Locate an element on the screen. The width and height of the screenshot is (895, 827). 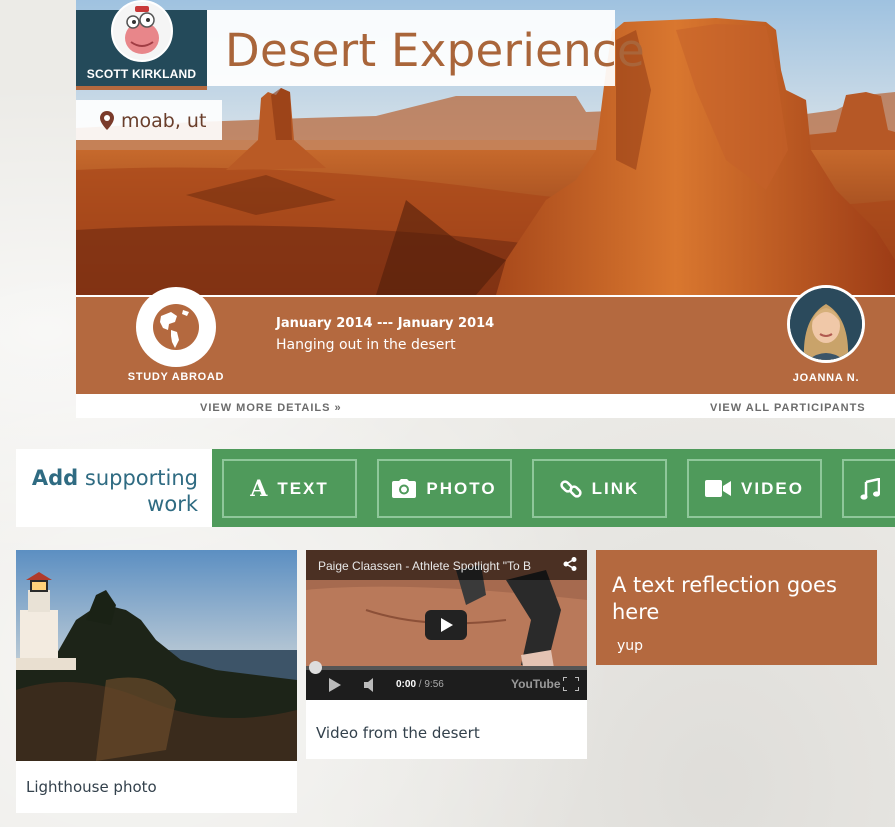
photo-caption: Lighthouse photo is located at coordinates (91, 787).